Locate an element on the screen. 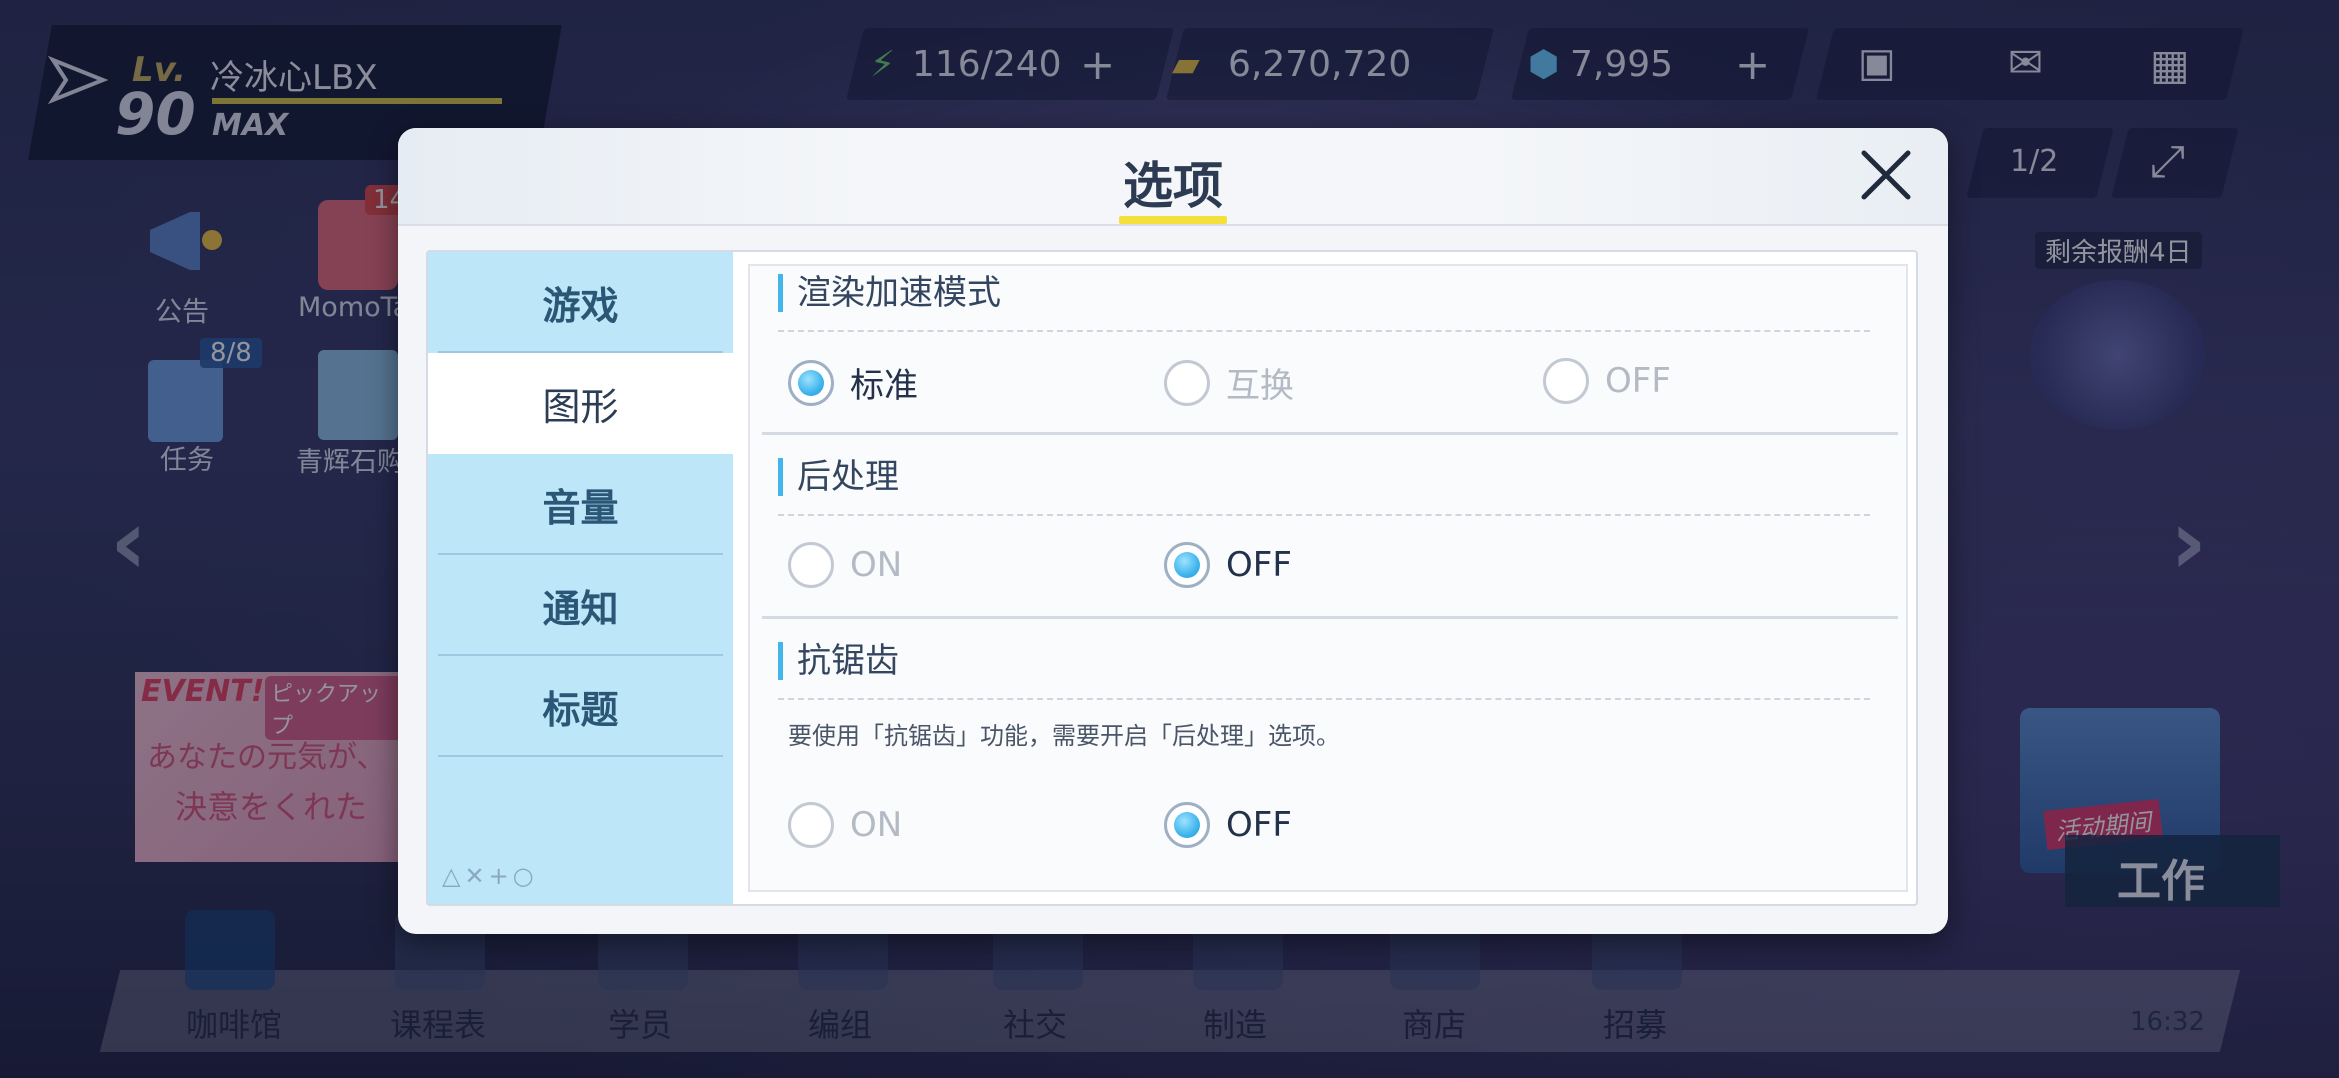  tab-graphics: 图形 is located at coordinates (580, 403).